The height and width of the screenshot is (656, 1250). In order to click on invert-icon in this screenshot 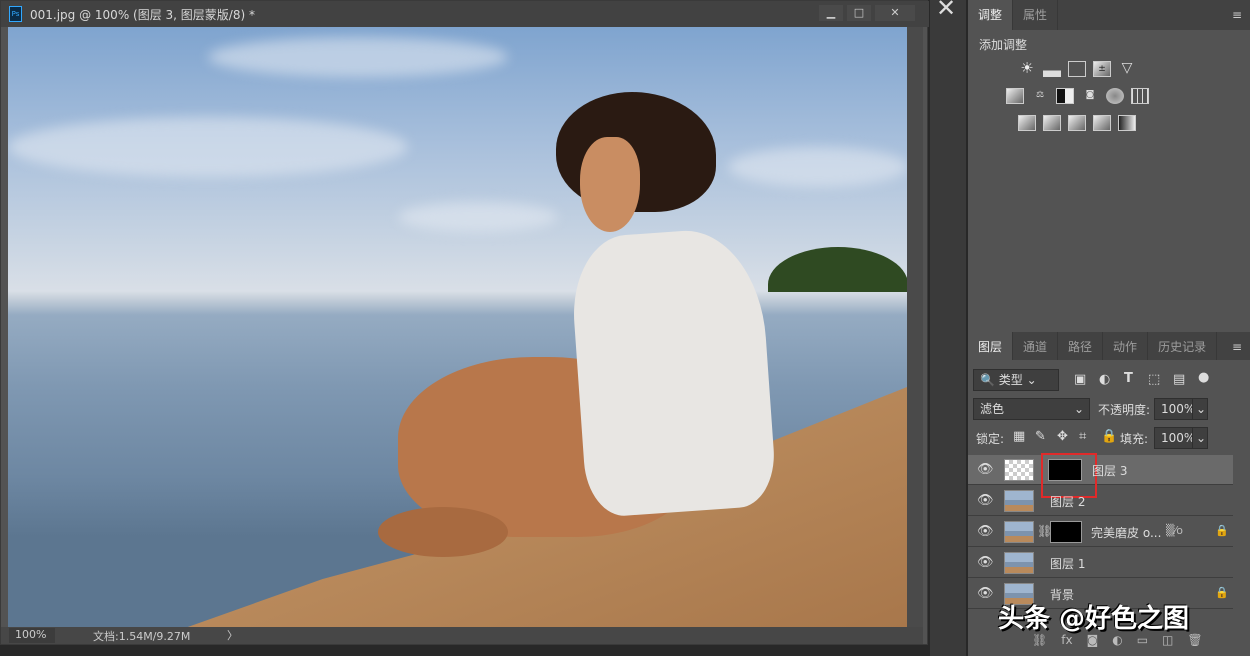, I will do `click(1027, 123)`.